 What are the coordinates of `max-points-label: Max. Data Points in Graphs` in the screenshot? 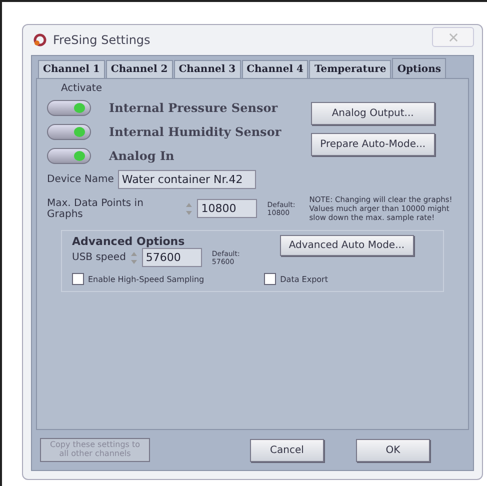 It's located at (95, 209).